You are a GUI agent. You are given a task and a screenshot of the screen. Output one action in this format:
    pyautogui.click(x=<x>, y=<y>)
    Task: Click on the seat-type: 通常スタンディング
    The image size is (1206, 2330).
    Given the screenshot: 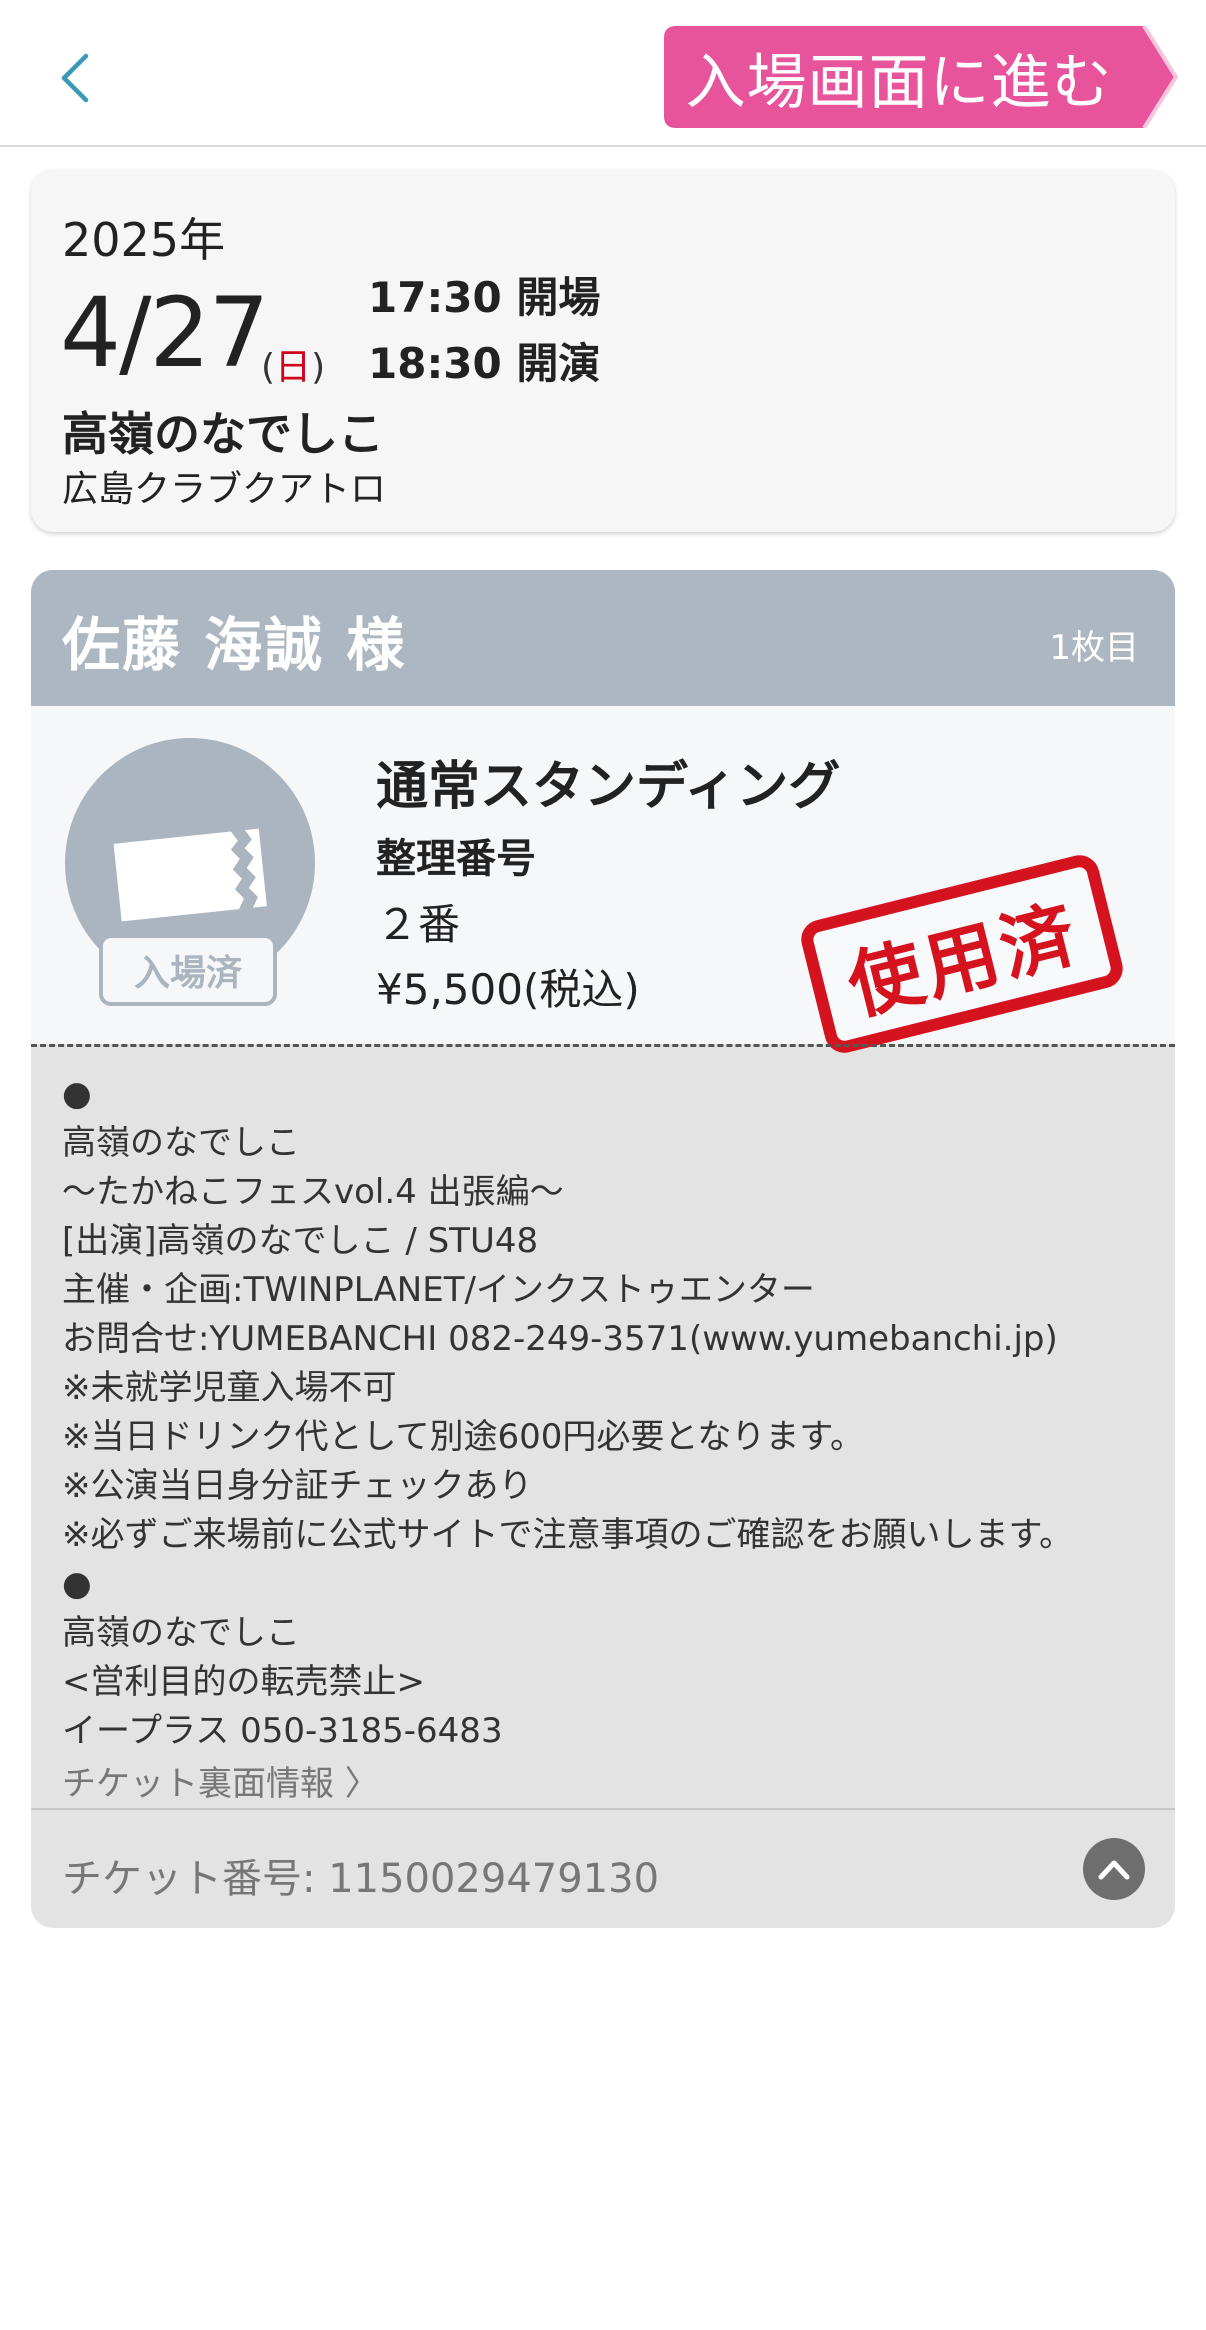 What is the action you would take?
    pyautogui.click(x=608, y=787)
    